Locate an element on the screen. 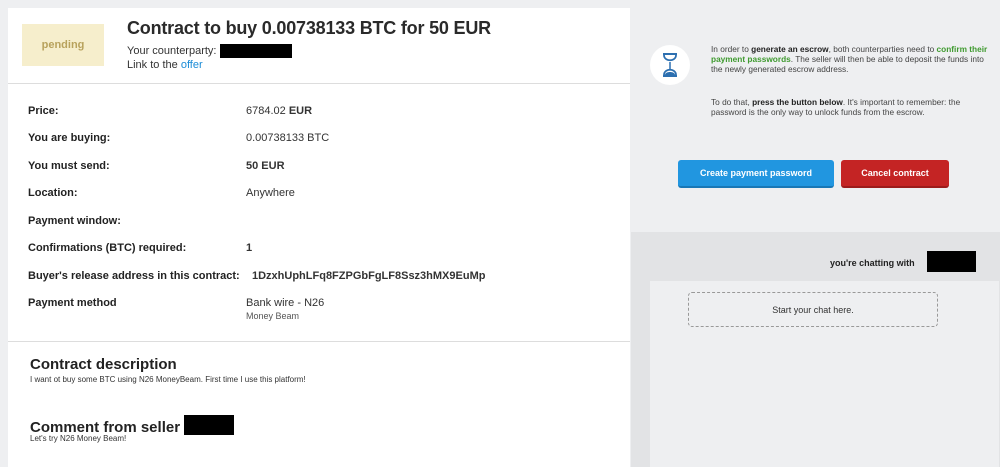 This screenshot has width=1000, height=467. hourglass-svg is located at coordinates (670, 65).